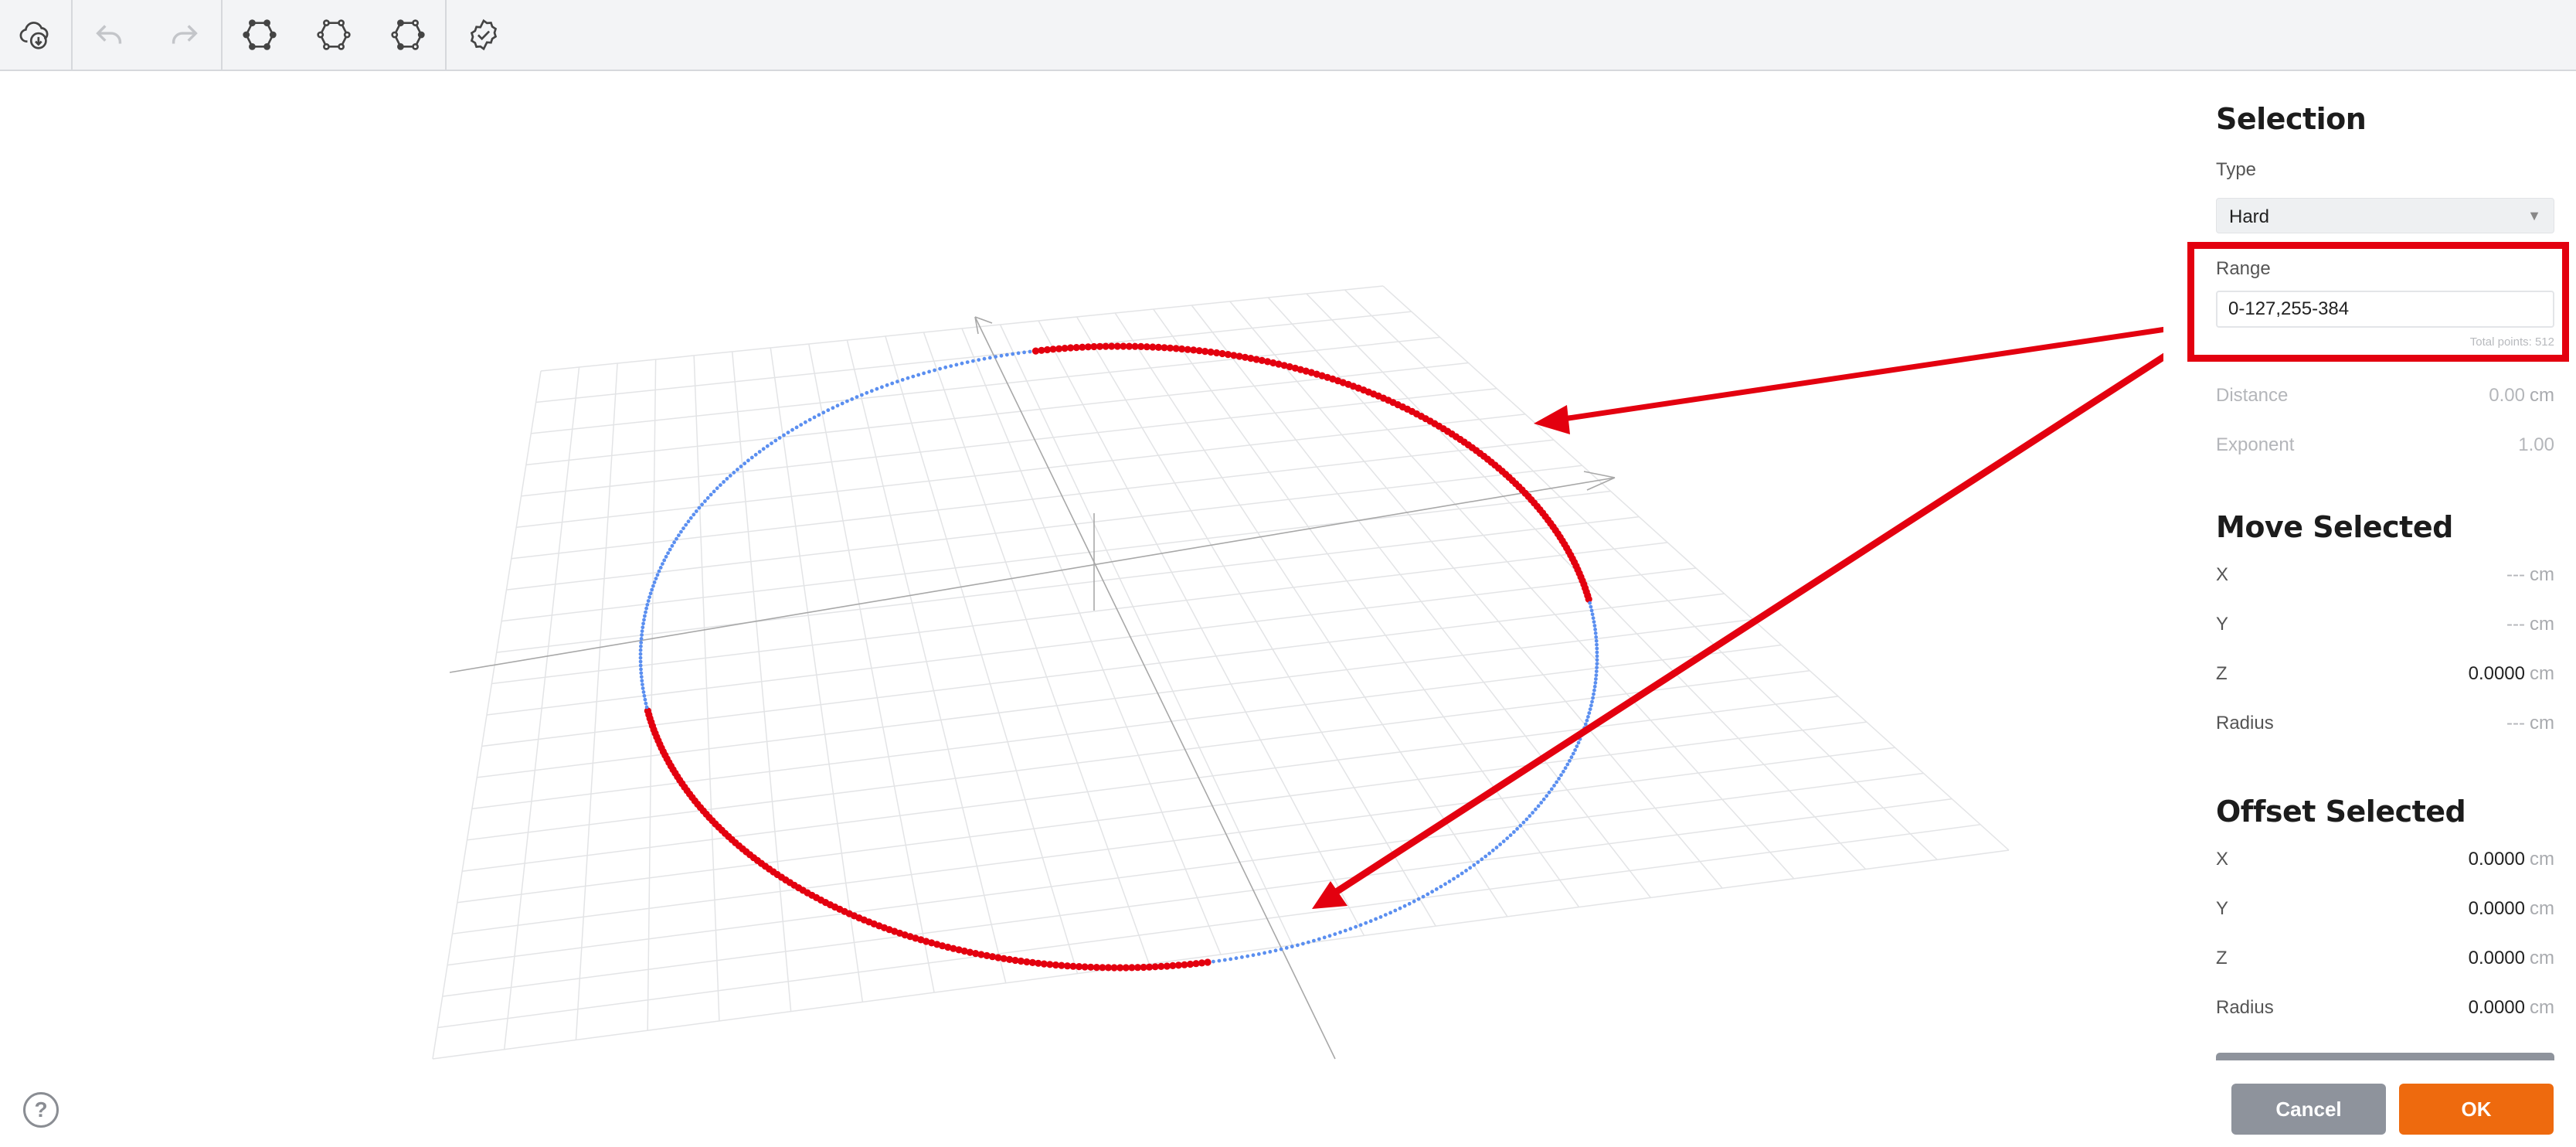 This screenshot has height=1147, width=2576. I want to click on cloud-download-button, so click(35, 35).